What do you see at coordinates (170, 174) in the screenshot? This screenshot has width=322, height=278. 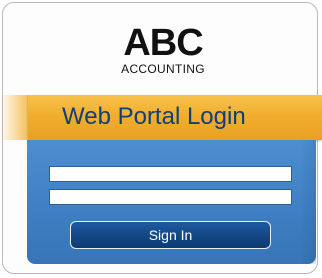 I see `username-field` at bounding box center [170, 174].